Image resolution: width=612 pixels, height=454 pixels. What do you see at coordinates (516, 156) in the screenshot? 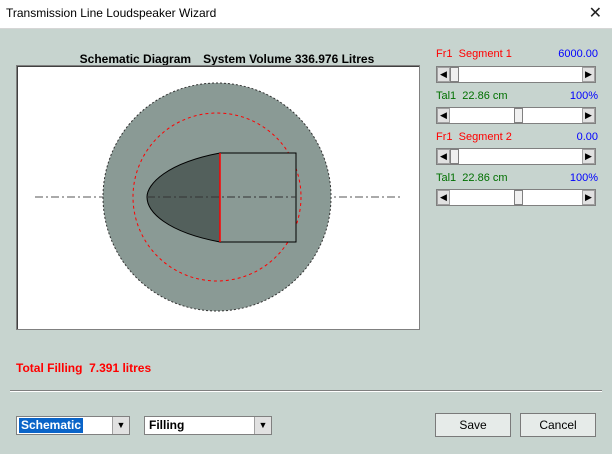
I see `segment-2-slider: ◀ ▶` at bounding box center [516, 156].